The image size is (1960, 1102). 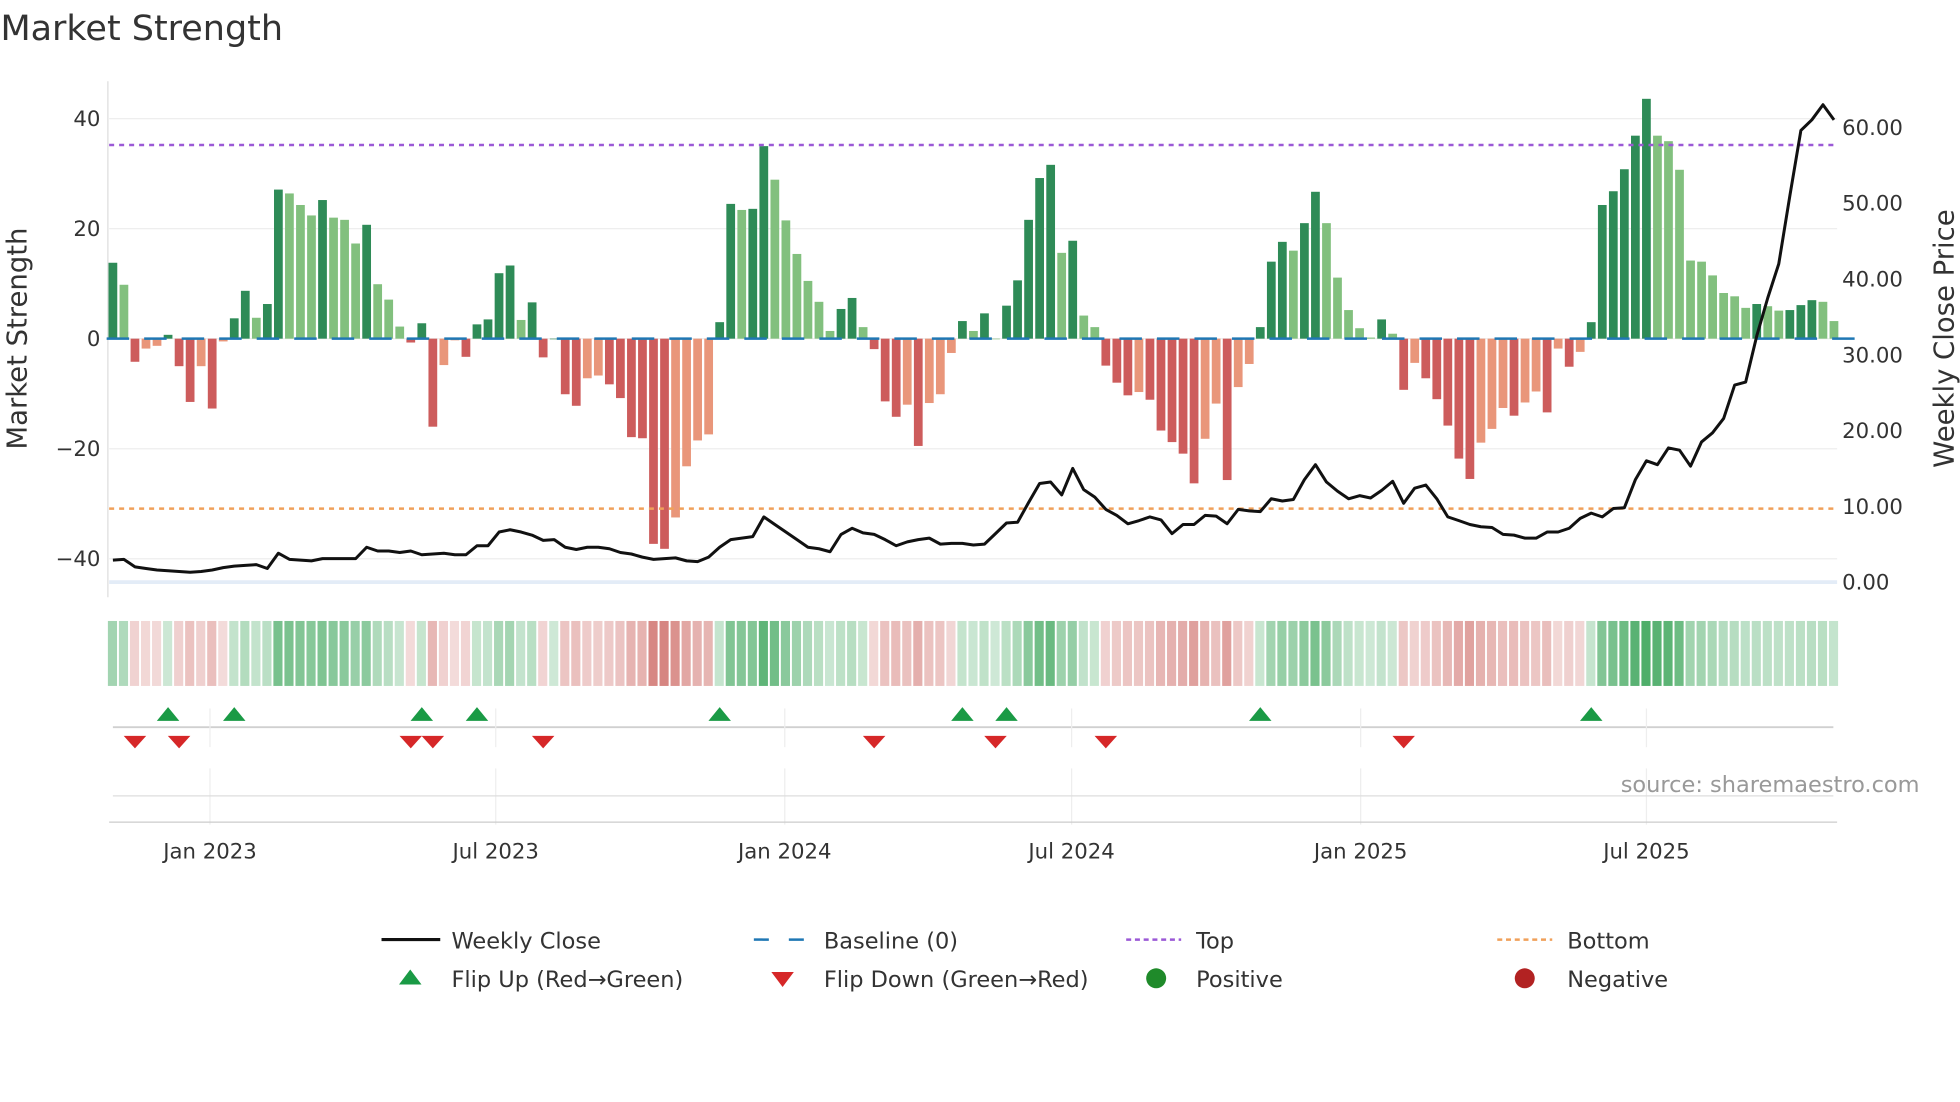 I want to click on legend-label: Flip Down (Green→Red), so click(x=956, y=980).